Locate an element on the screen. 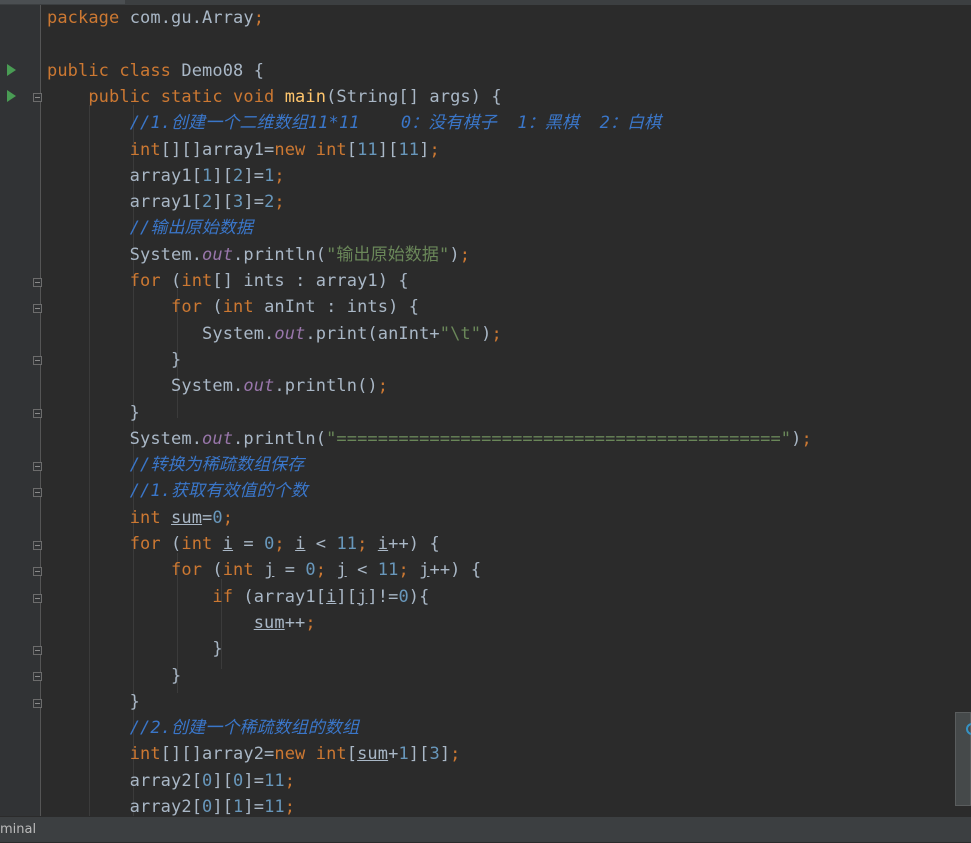  code-line: System.out.println(); is located at coordinates (217, 386).